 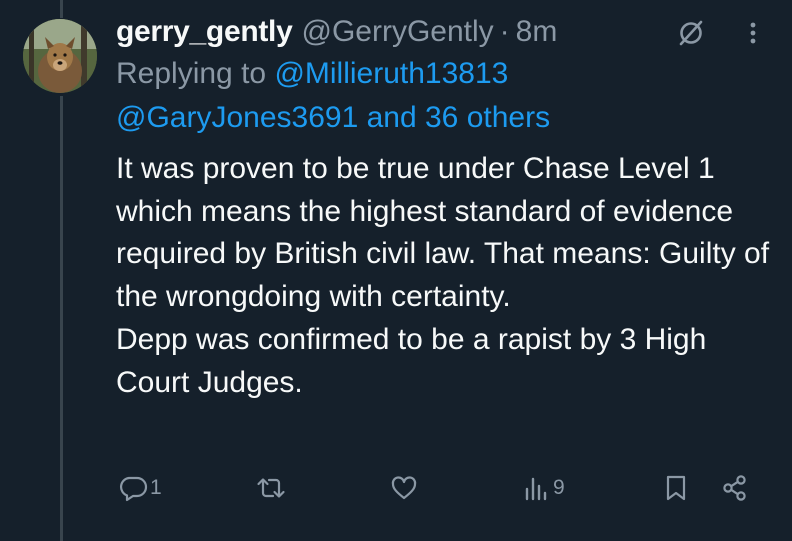 What do you see at coordinates (133, 488) in the screenshot?
I see `reply-icon` at bounding box center [133, 488].